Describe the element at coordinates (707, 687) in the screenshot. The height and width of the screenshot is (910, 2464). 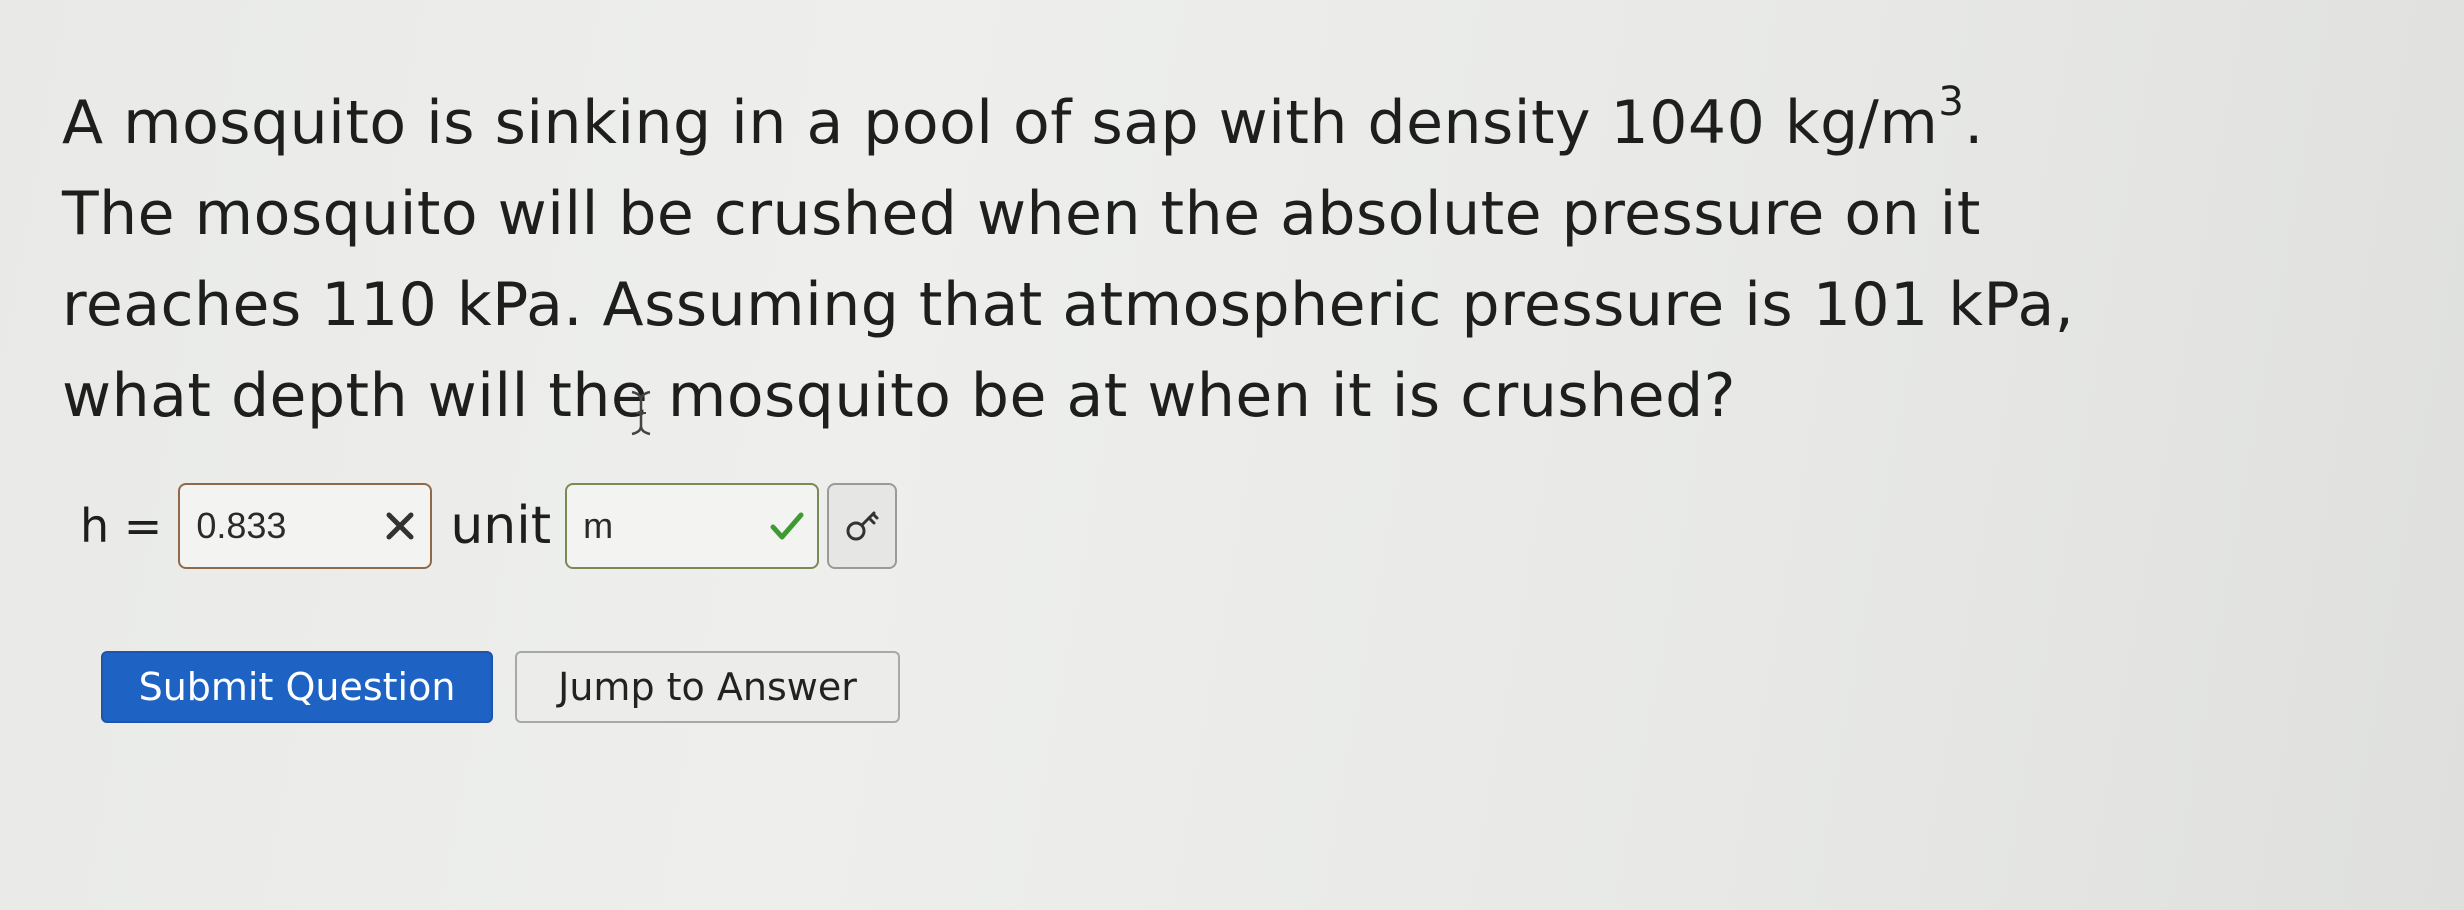
I see `jump-to-answer-button: Jump to Answer` at that location.